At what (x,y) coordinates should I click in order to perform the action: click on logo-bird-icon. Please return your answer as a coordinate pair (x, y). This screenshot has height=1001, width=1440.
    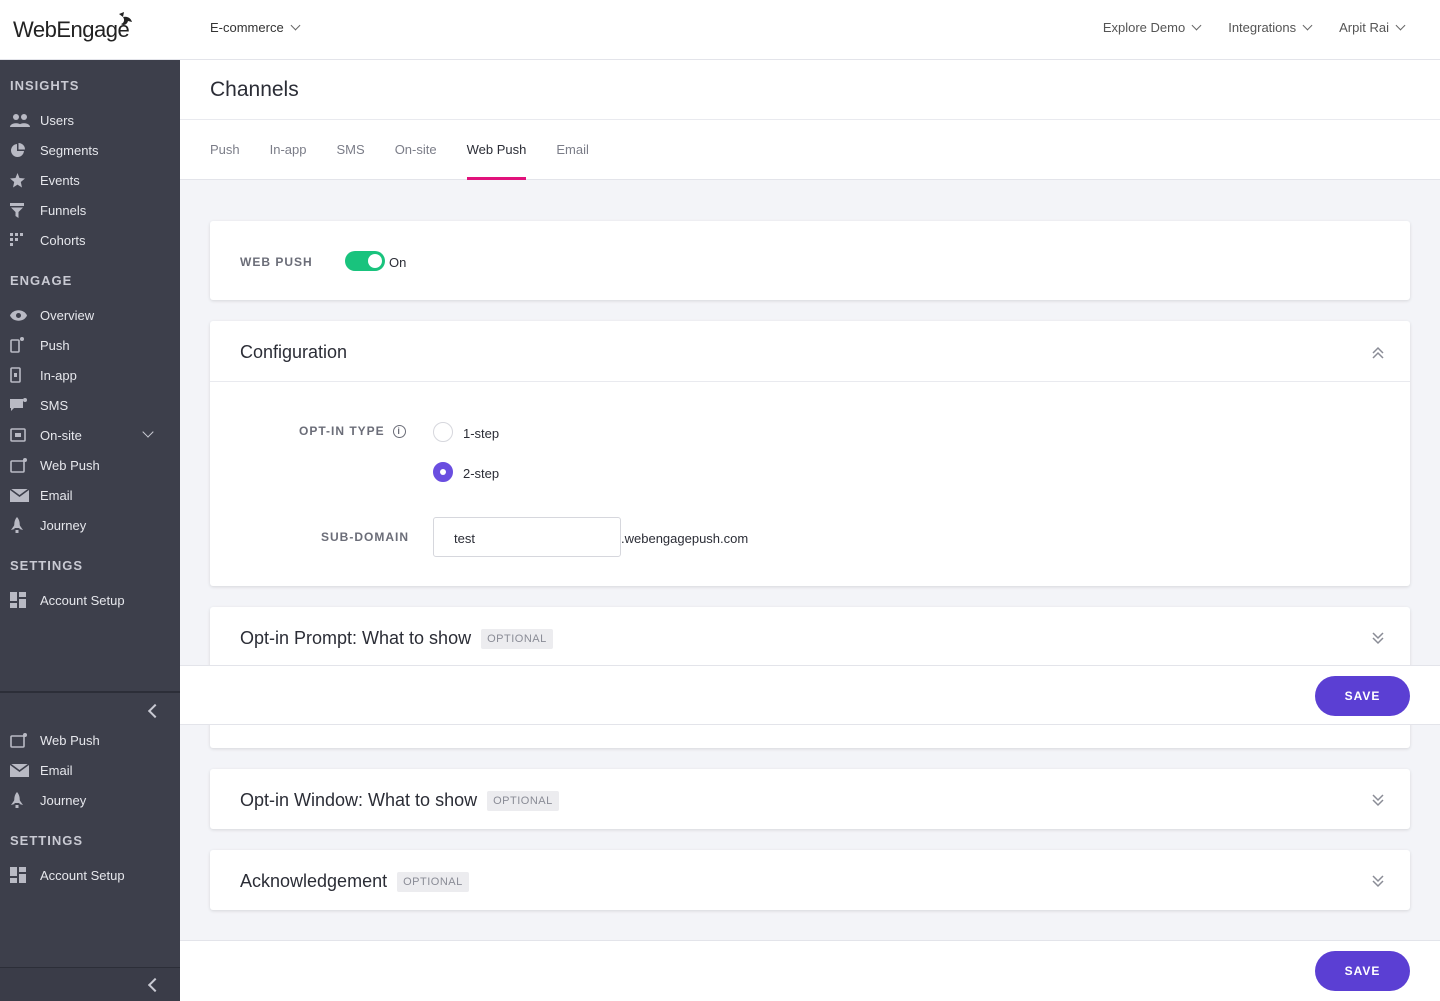
    Looking at the image, I should click on (125, 18).